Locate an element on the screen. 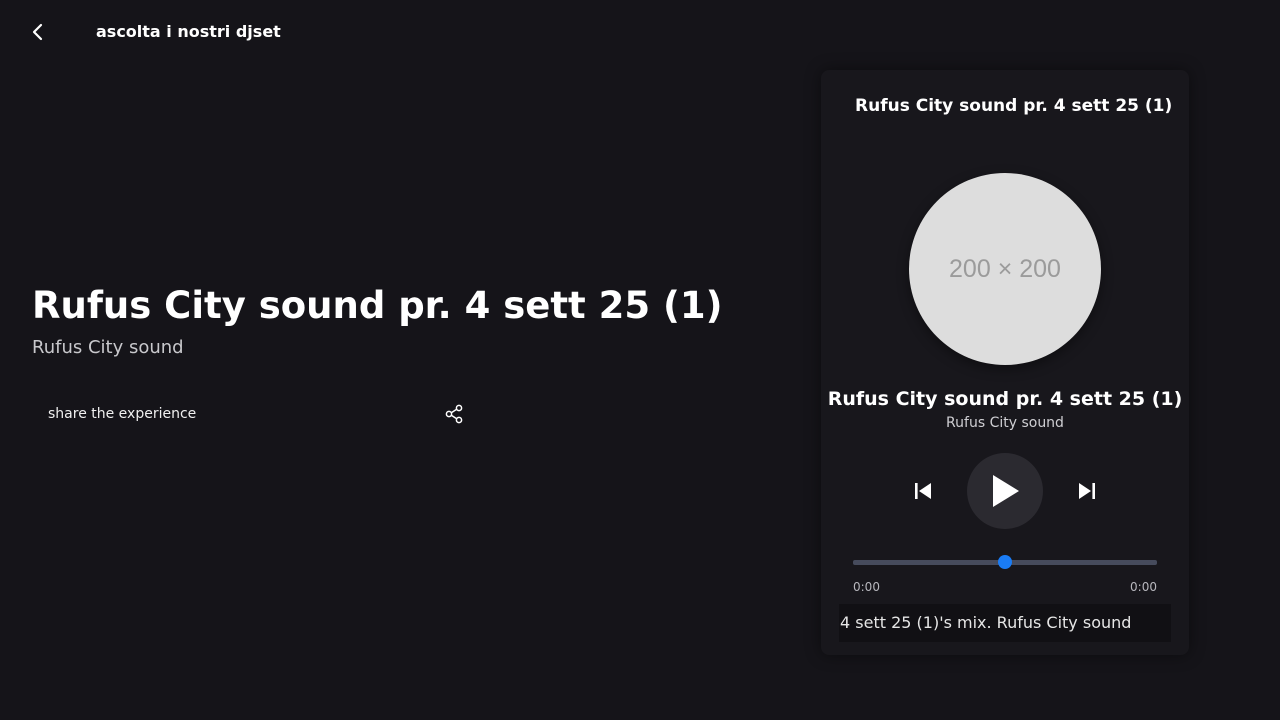  share-icon is located at coordinates (454, 414).